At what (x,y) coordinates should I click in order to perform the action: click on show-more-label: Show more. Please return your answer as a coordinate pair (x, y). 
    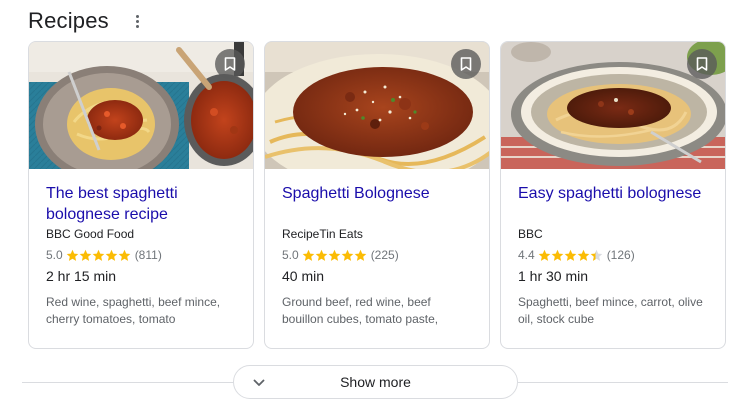
    Looking at the image, I should click on (375, 382).